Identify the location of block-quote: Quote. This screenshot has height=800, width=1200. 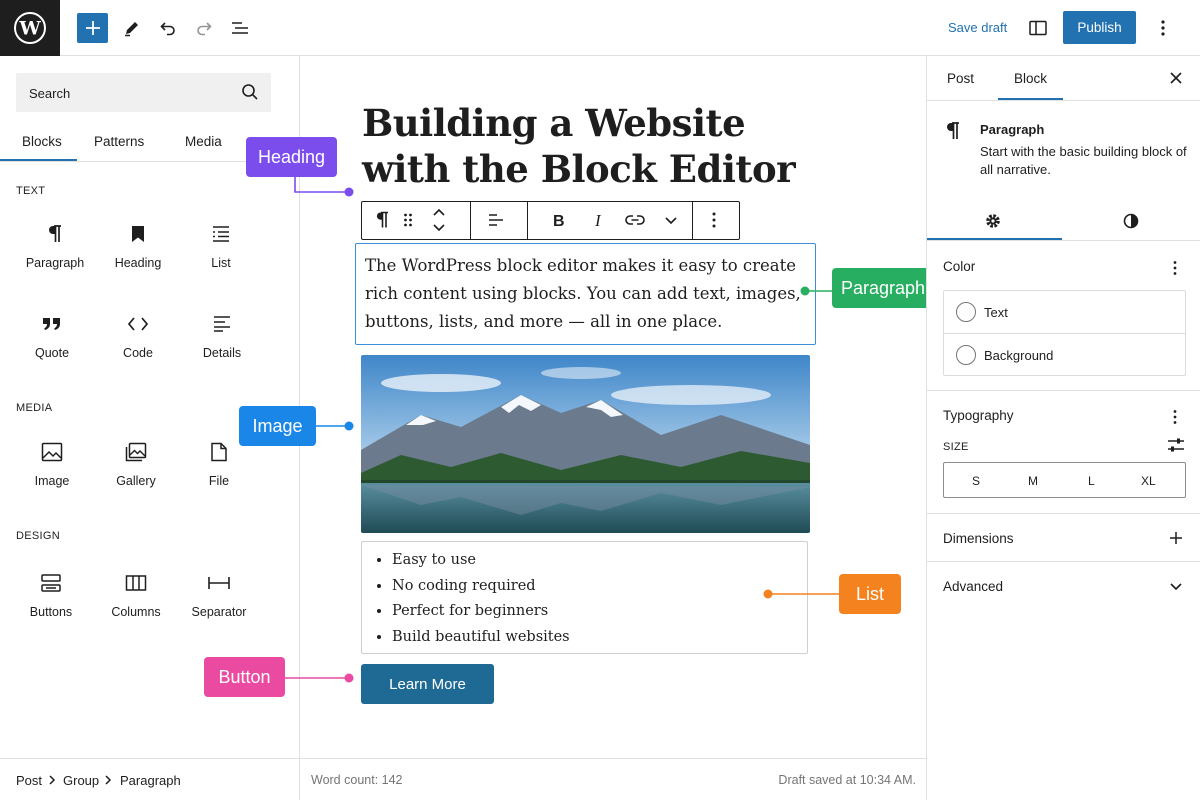
(52, 345).